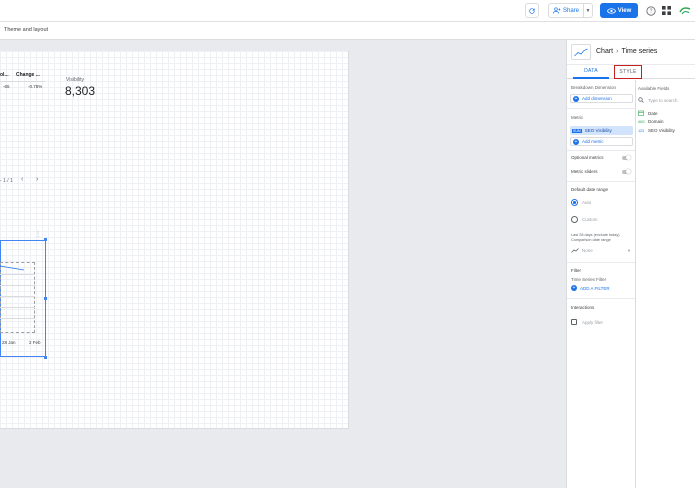  I want to click on apply-filter-checkbox, so click(574, 322).